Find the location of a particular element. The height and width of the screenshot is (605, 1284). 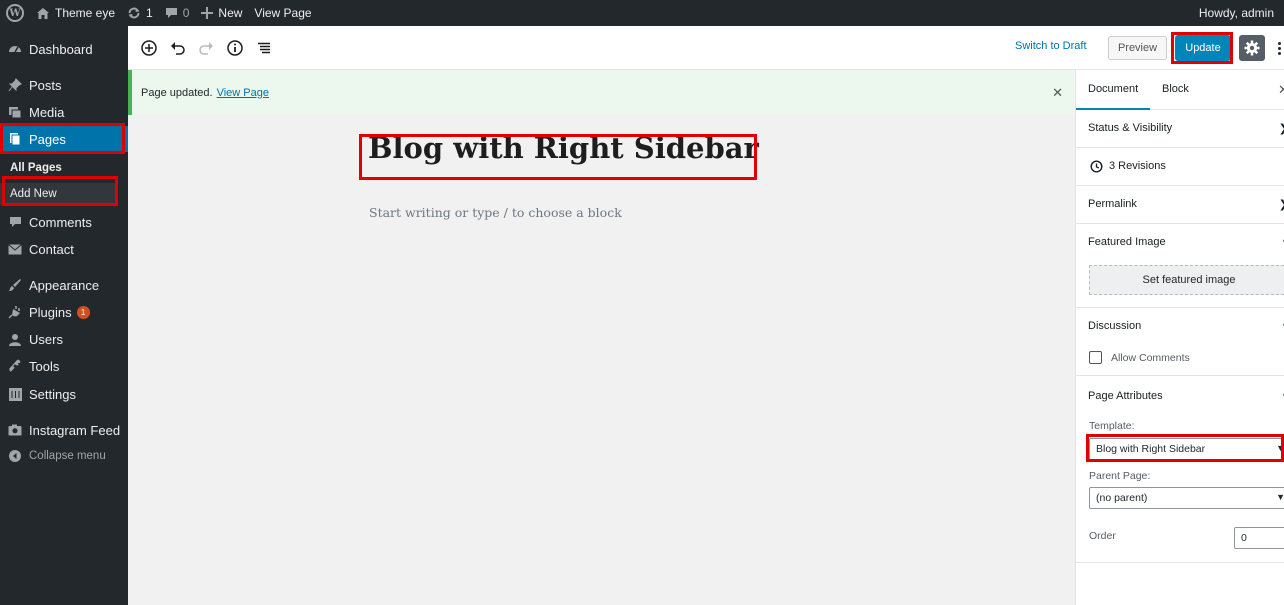

comments-count: 0 is located at coordinates (186, 13).